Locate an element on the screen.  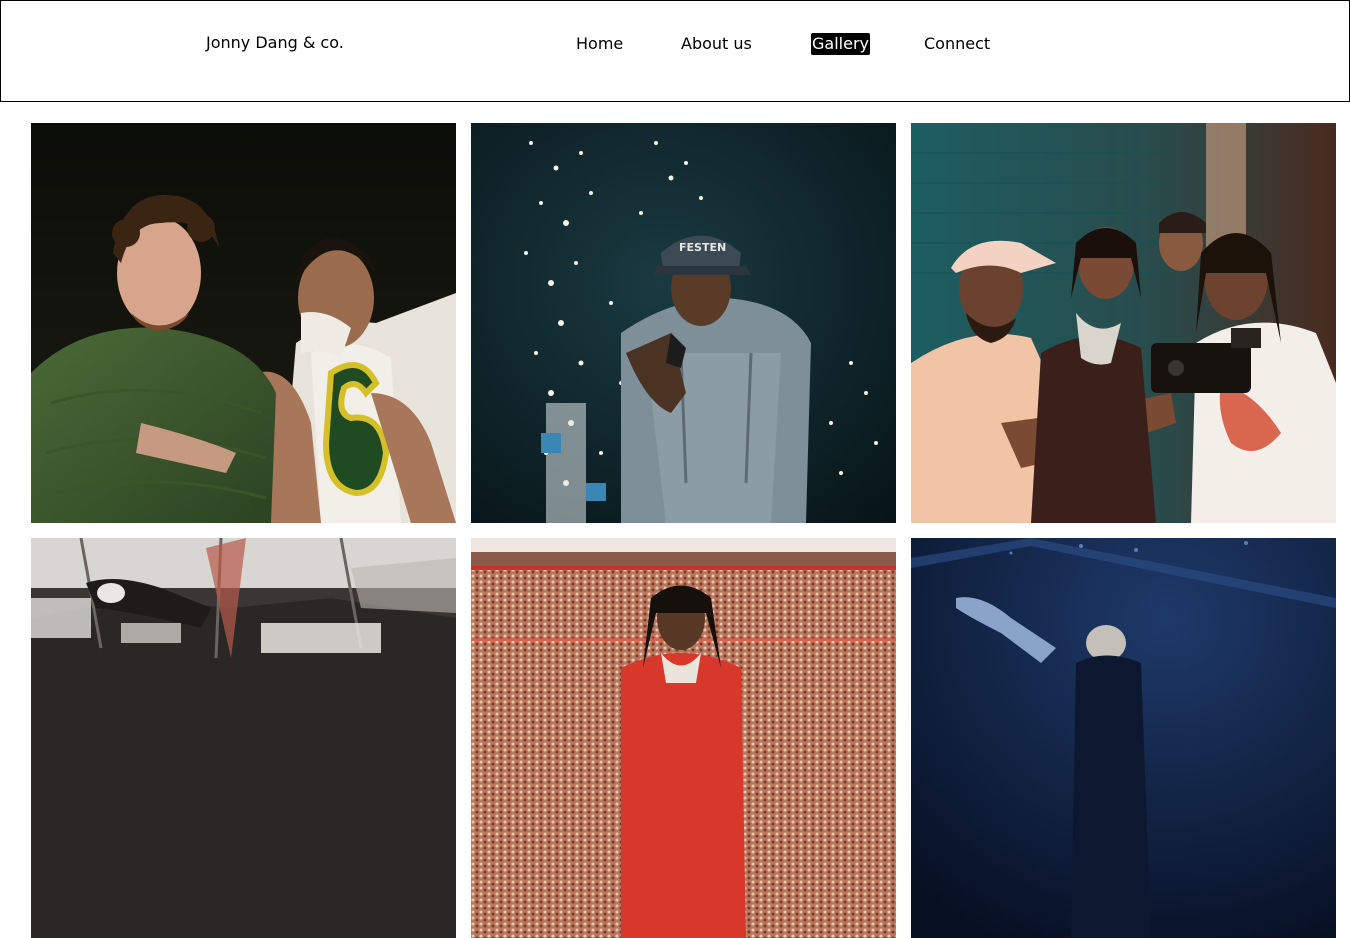
nav-about-link: About us is located at coordinates (716, 44).